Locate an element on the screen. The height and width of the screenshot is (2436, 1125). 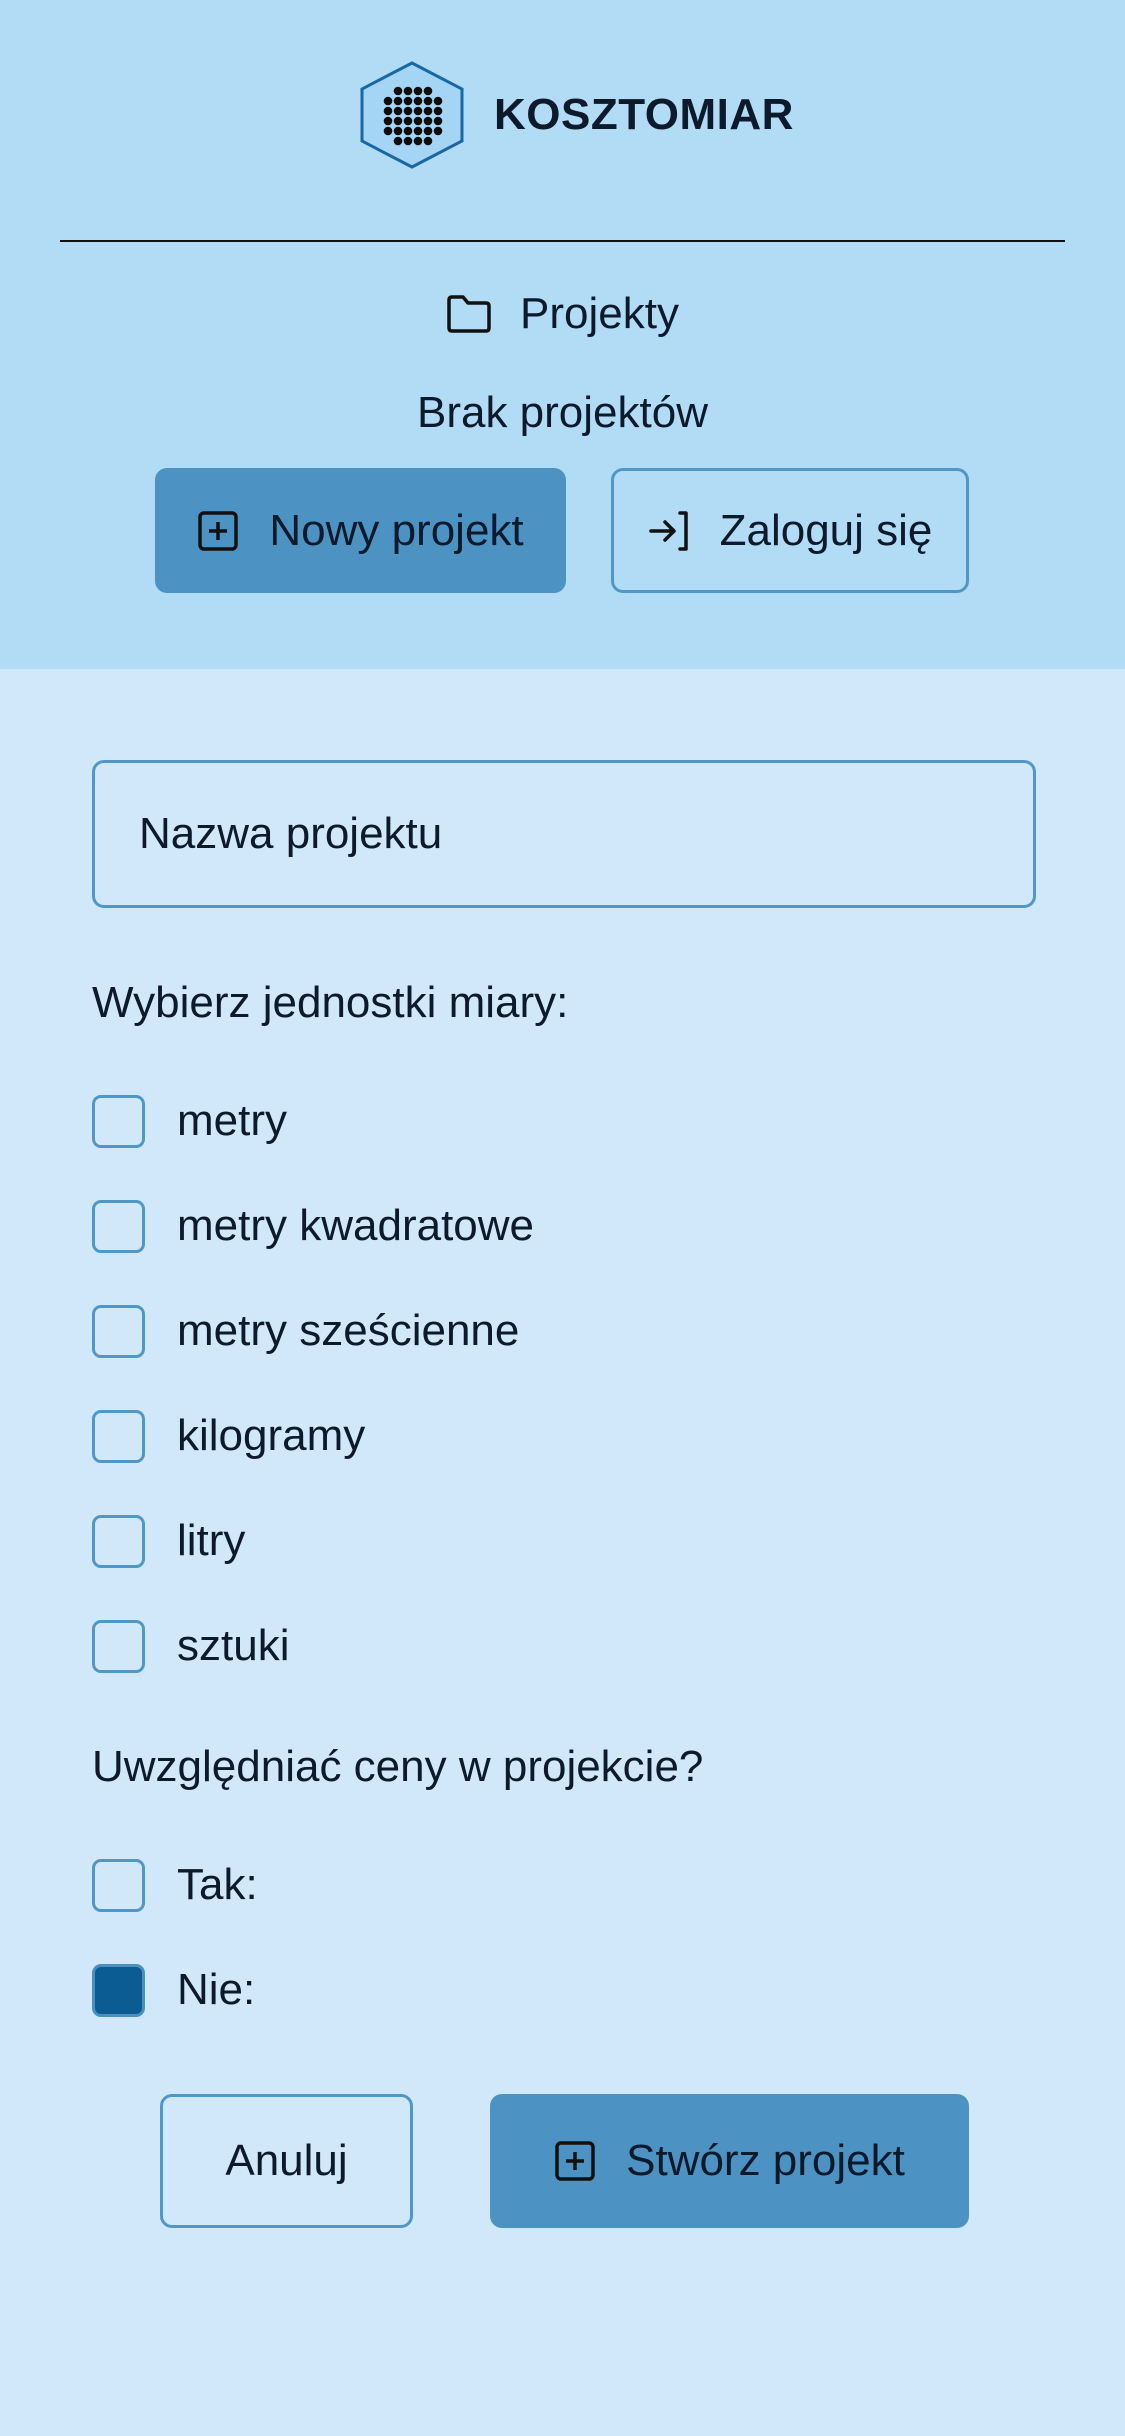
new-project-button: Nowy projekt is located at coordinates (360, 530).